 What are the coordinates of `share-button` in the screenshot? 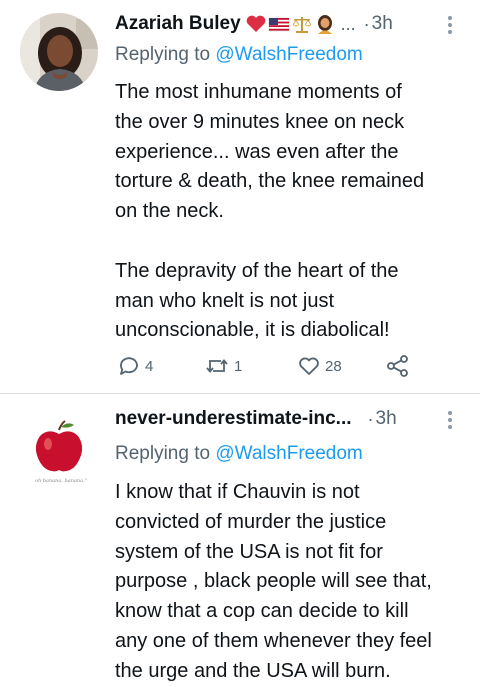 It's located at (398, 366).